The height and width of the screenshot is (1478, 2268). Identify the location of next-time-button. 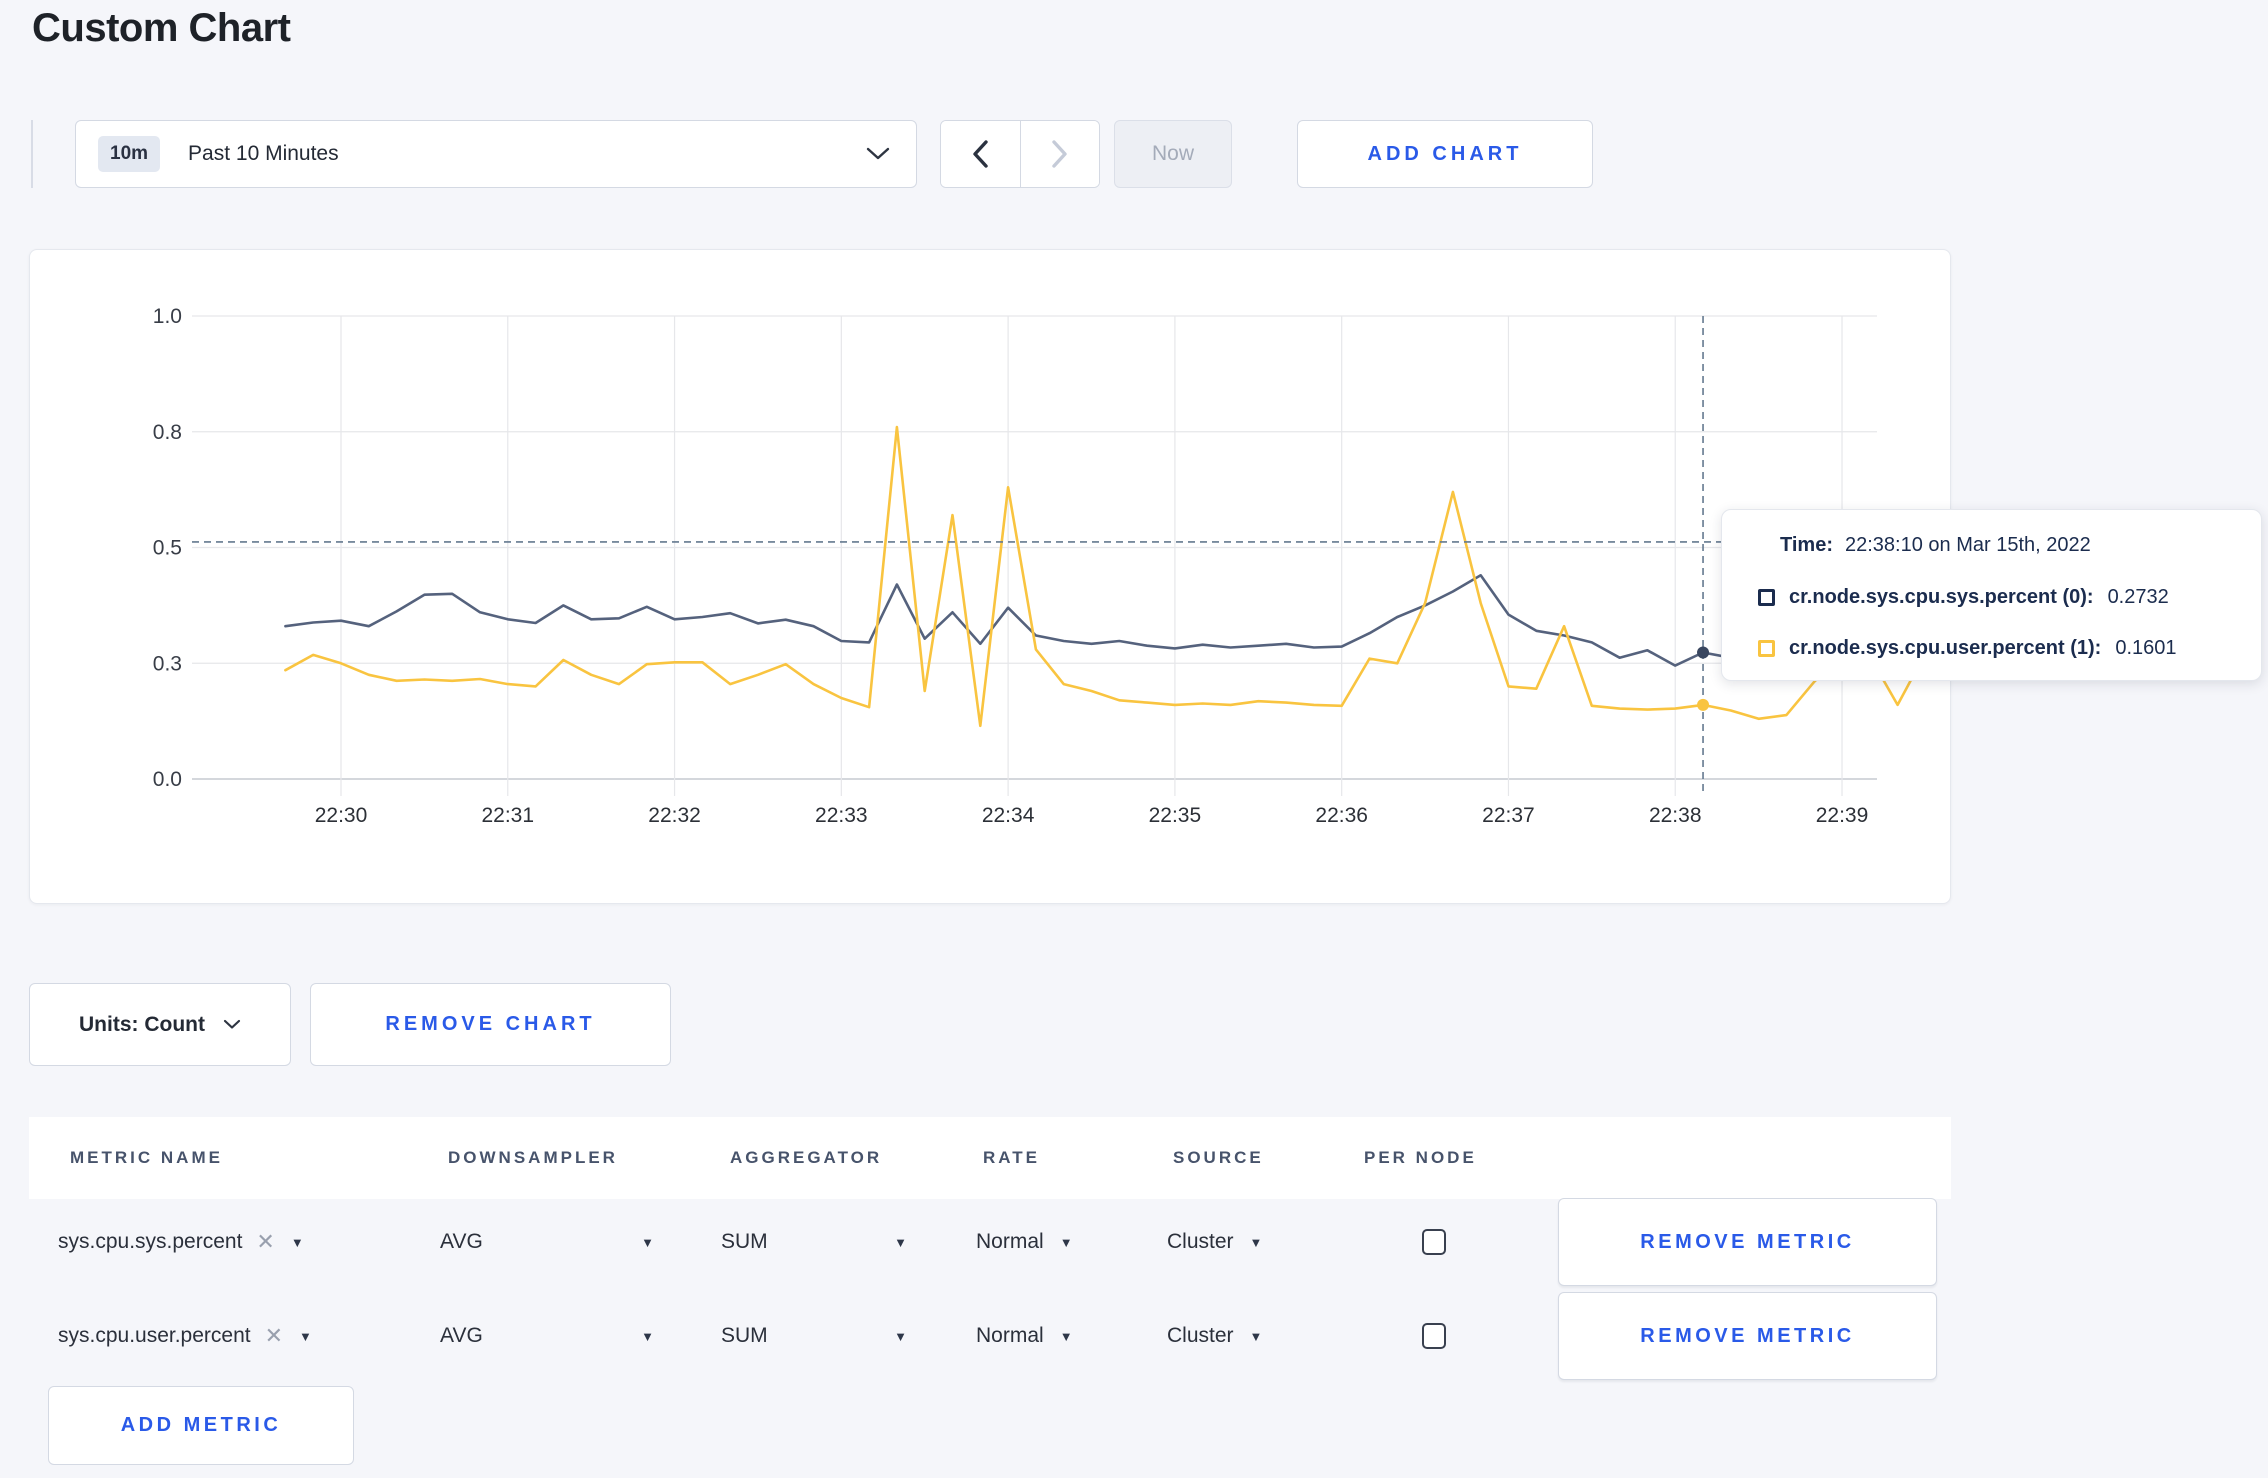
(1059, 154).